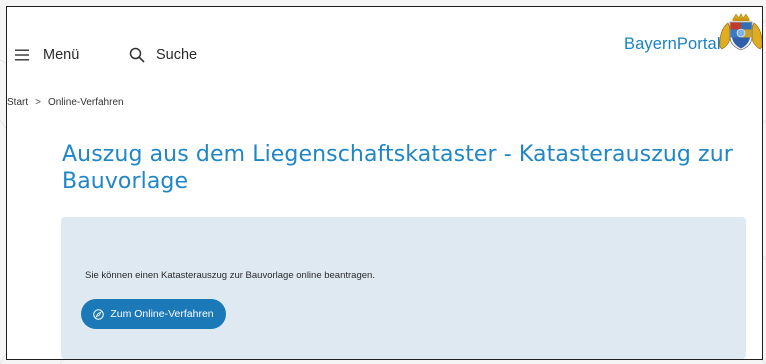 The width and height of the screenshot is (766, 364). I want to click on bayernportal-logo-text: BayernPortal, so click(672, 44).